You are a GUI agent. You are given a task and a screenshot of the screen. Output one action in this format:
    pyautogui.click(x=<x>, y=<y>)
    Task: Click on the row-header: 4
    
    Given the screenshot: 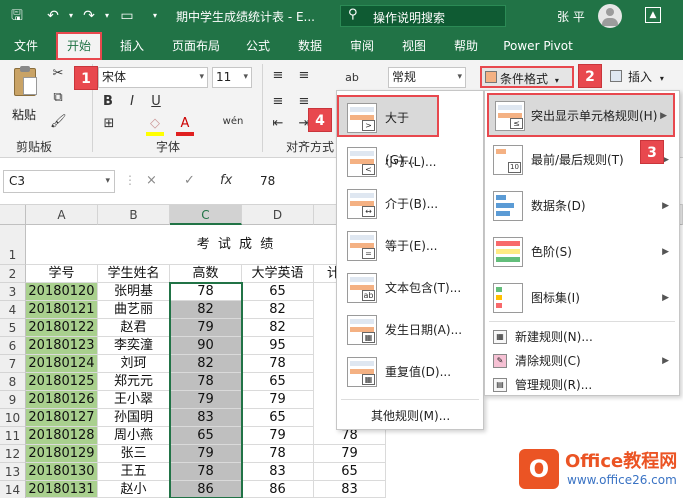 What is the action you would take?
    pyautogui.click(x=13, y=310)
    